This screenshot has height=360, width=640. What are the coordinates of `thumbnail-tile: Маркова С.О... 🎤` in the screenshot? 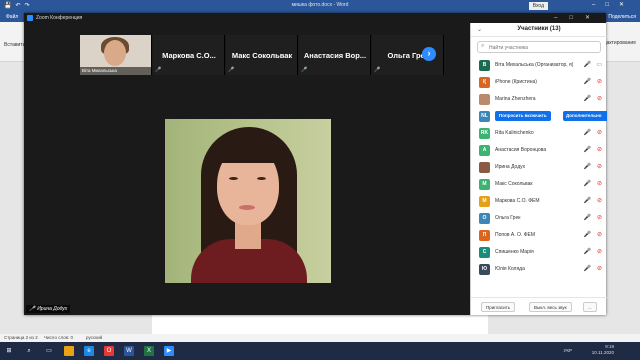 It's located at (189, 55).